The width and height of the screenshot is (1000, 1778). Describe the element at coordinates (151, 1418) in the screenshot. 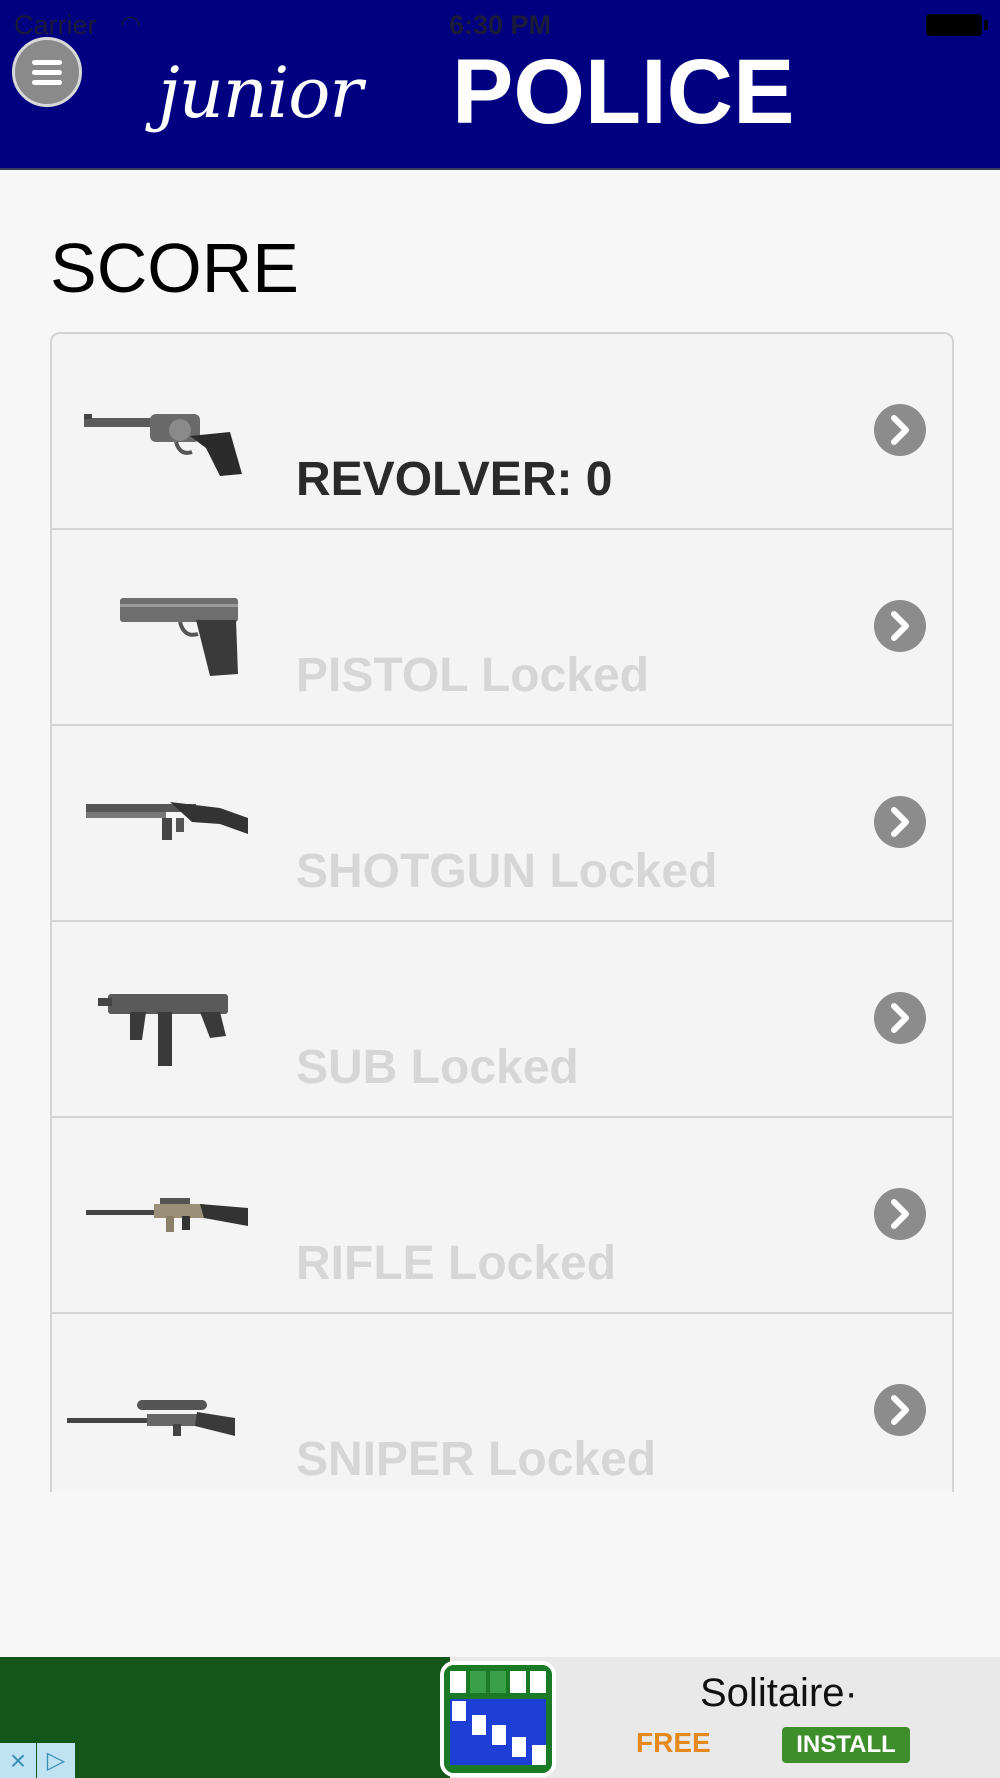

I see `sniper-rifle-icon` at that location.